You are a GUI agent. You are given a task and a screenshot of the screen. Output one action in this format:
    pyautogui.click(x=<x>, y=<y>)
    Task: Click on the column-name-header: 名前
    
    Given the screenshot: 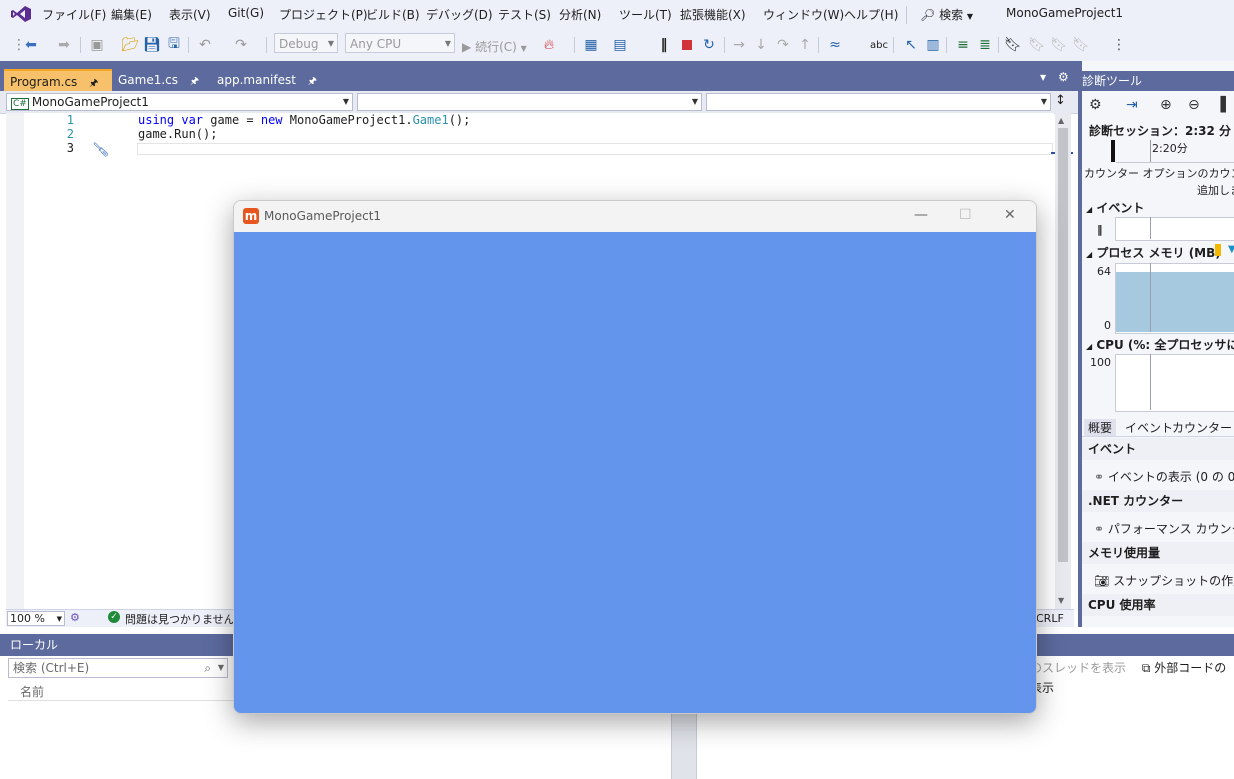 What is the action you would take?
    pyautogui.click(x=32, y=691)
    